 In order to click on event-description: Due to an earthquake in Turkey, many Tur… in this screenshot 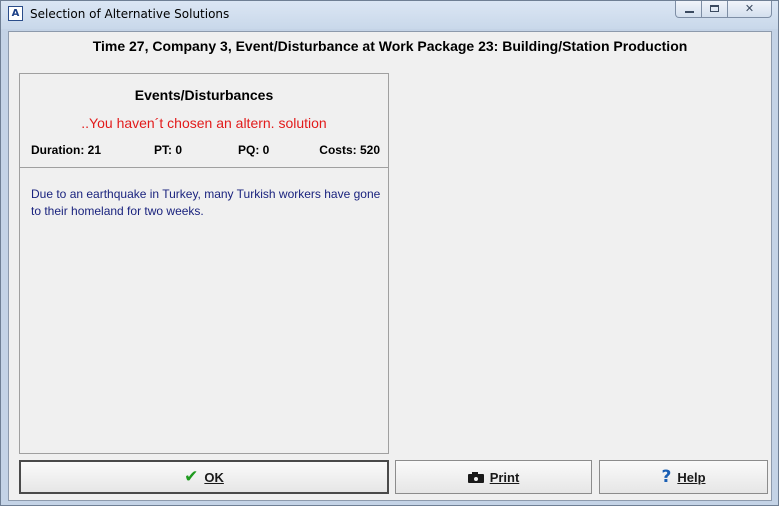, I will do `click(206, 202)`.